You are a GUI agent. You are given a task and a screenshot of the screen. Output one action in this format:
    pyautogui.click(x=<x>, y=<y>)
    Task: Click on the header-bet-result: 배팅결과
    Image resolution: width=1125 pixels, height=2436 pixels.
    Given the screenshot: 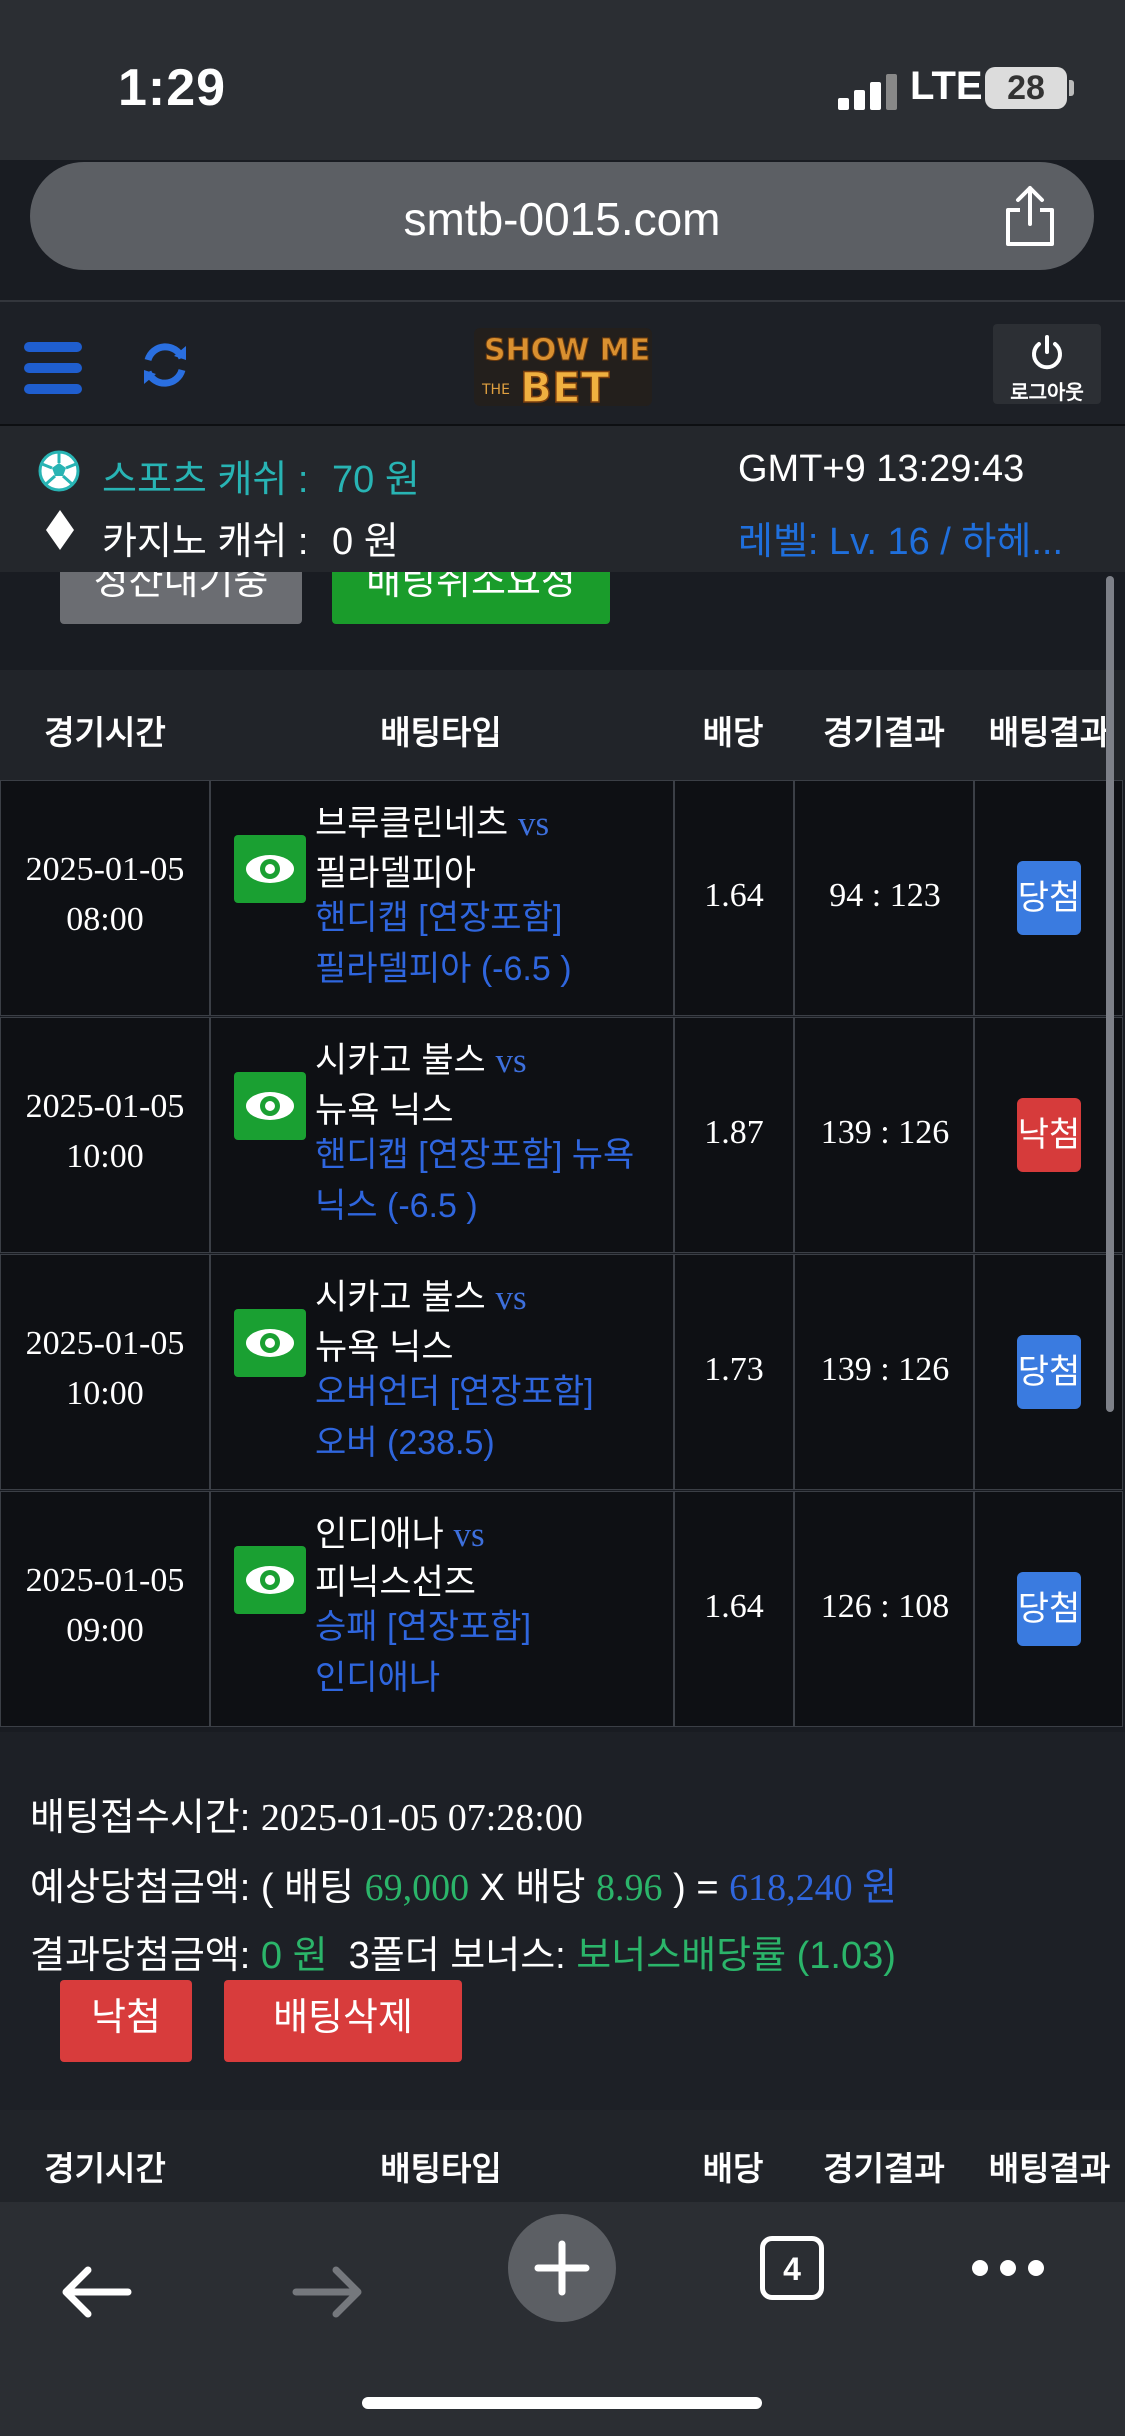 What is the action you would take?
    pyautogui.click(x=1049, y=732)
    